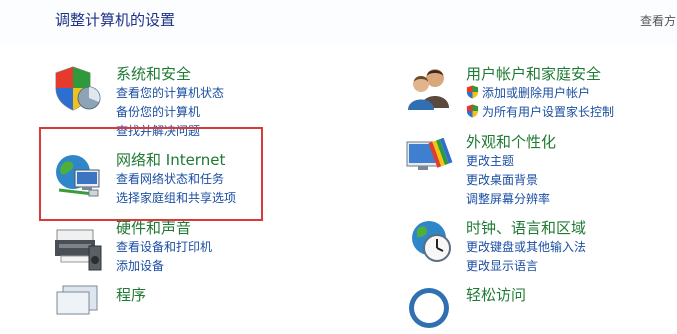  What do you see at coordinates (430, 309) in the screenshot?
I see `ease-of-access-icon` at bounding box center [430, 309].